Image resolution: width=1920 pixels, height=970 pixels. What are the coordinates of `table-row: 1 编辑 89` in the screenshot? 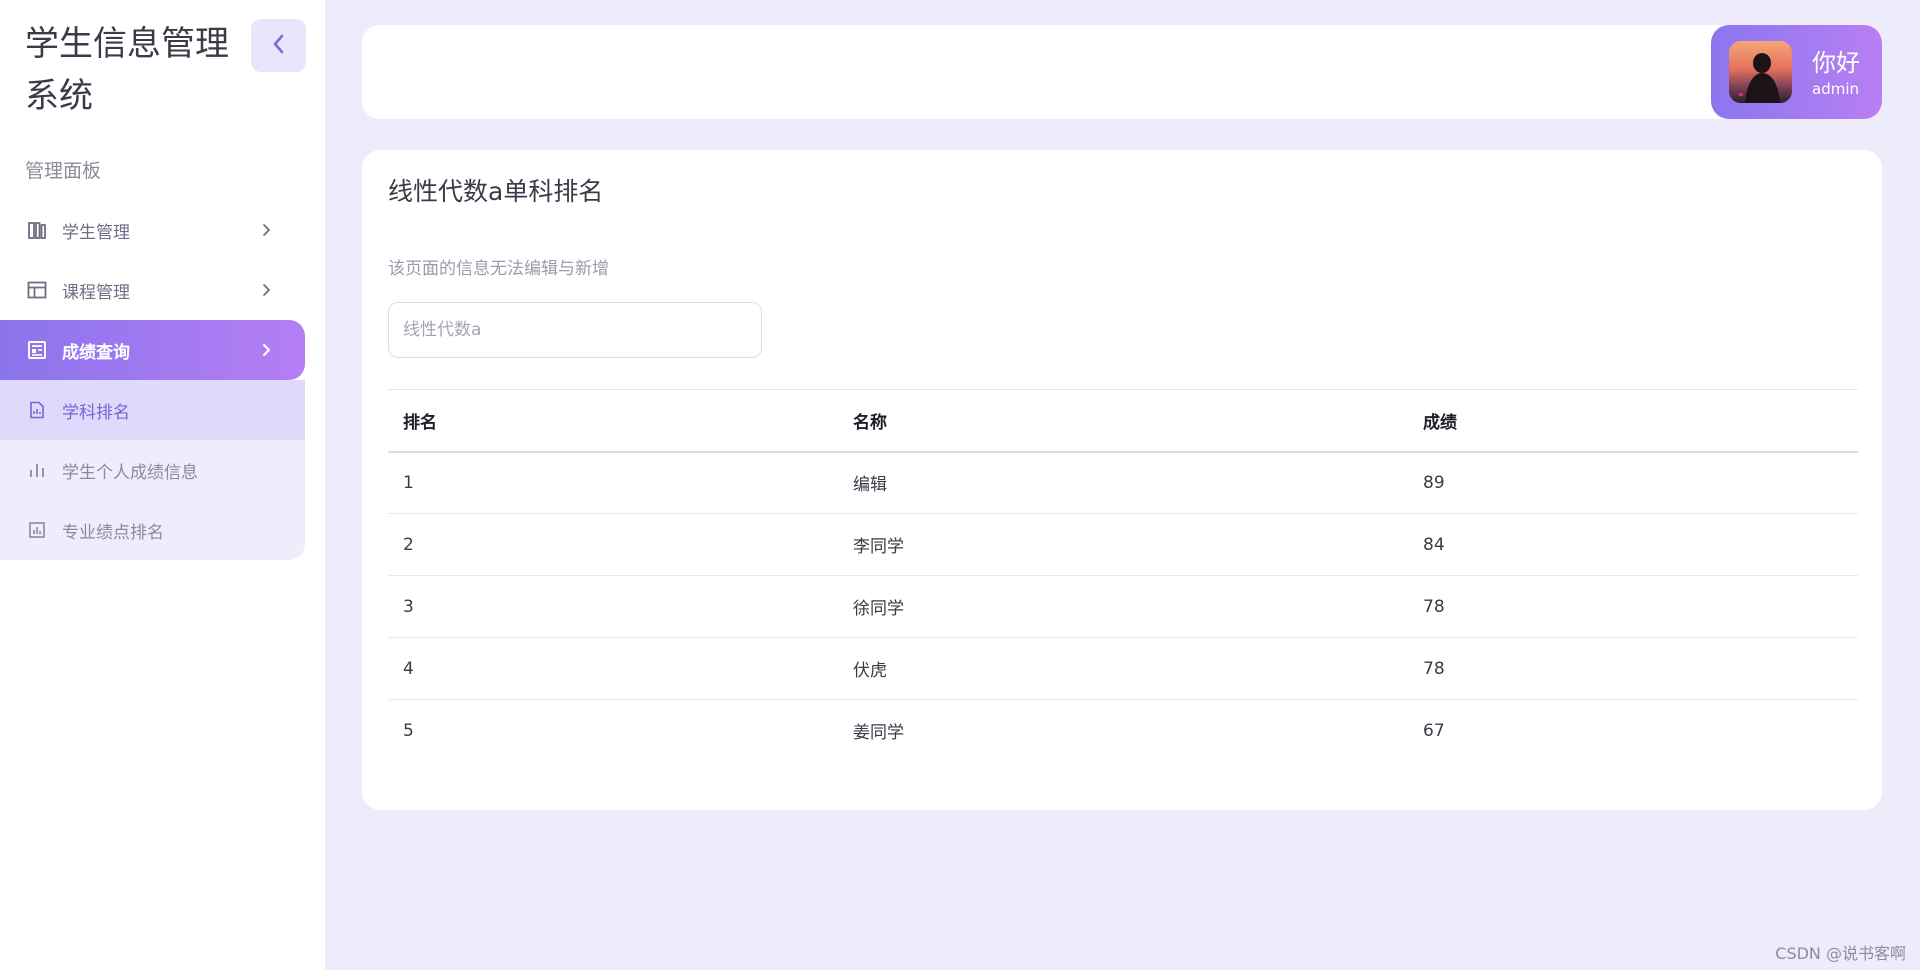 It's located at (1123, 482).